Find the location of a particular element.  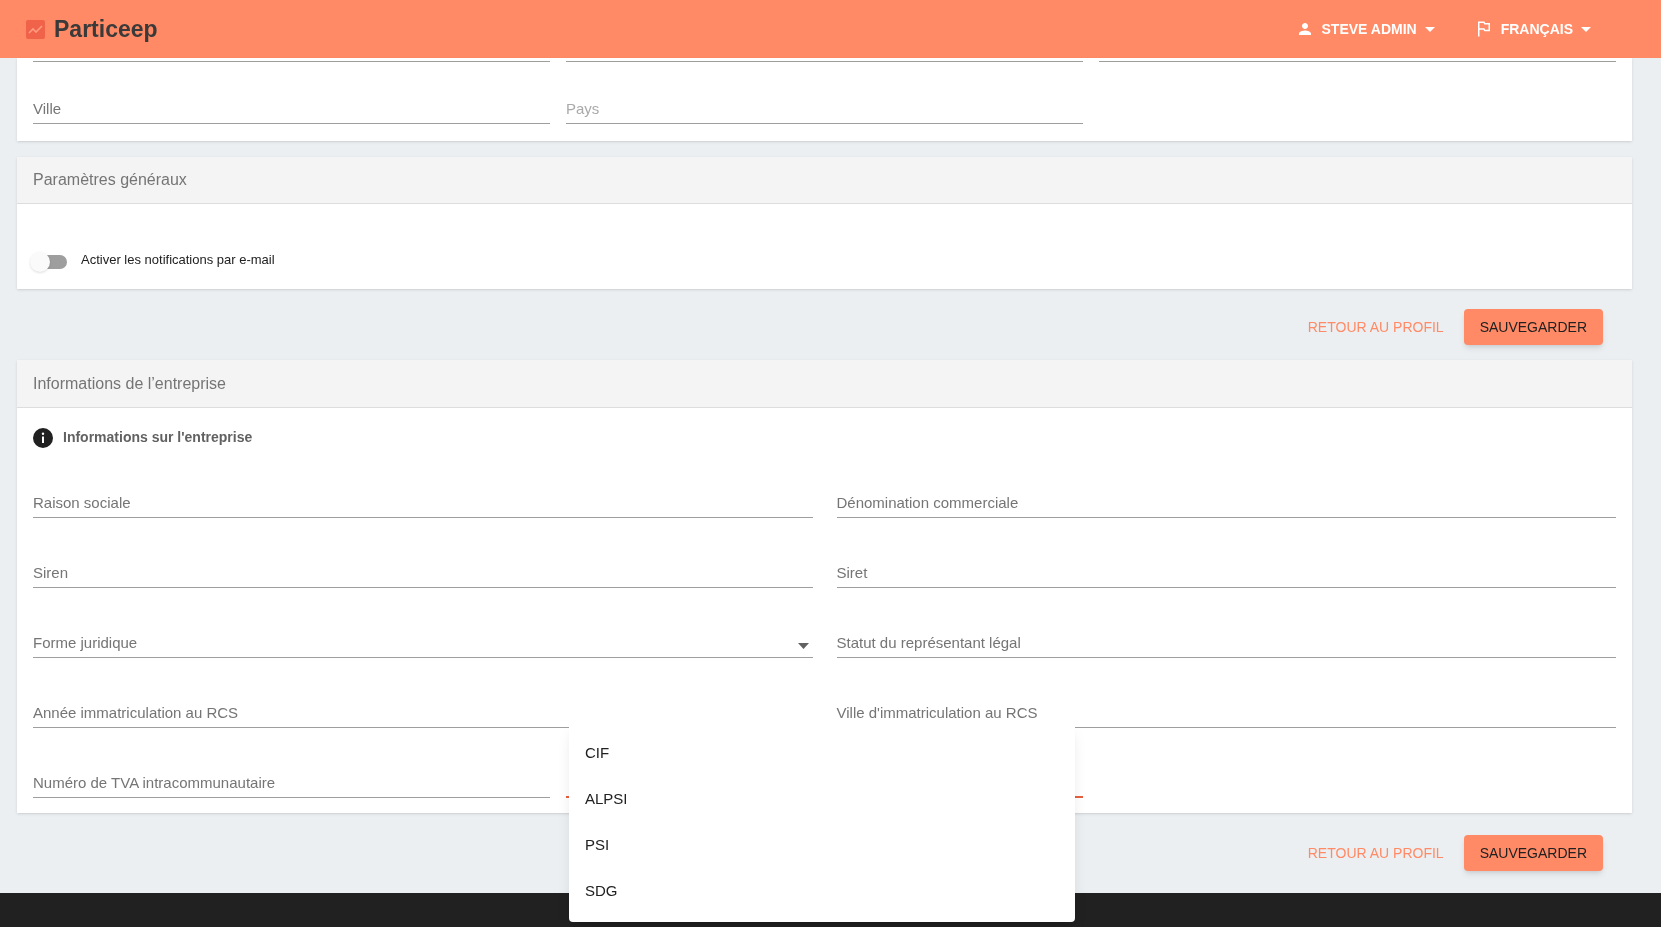

info-text: Informations sur l'entreprise is located at coordinates (158, 437).